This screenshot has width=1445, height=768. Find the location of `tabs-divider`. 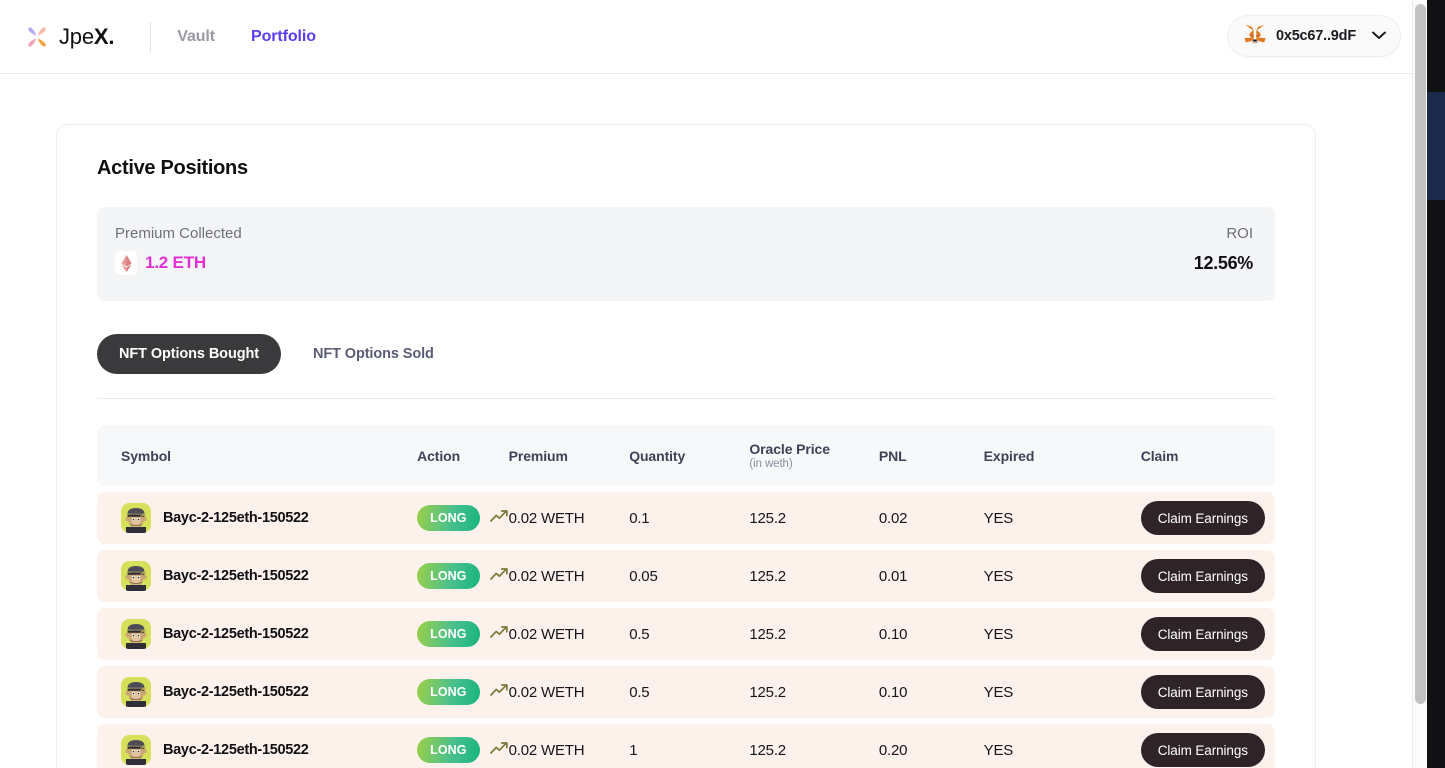

tabs-divider is located at coordinates (686, 398).